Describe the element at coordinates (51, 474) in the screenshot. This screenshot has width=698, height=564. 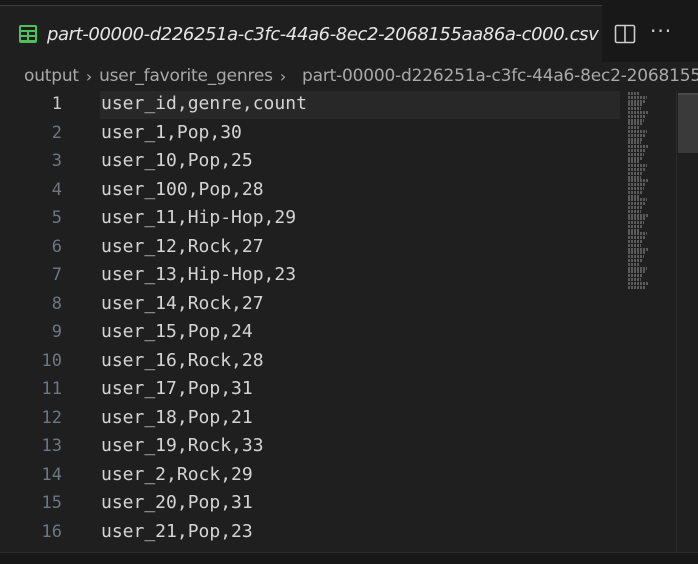
I see `line-number: 14` at that location.